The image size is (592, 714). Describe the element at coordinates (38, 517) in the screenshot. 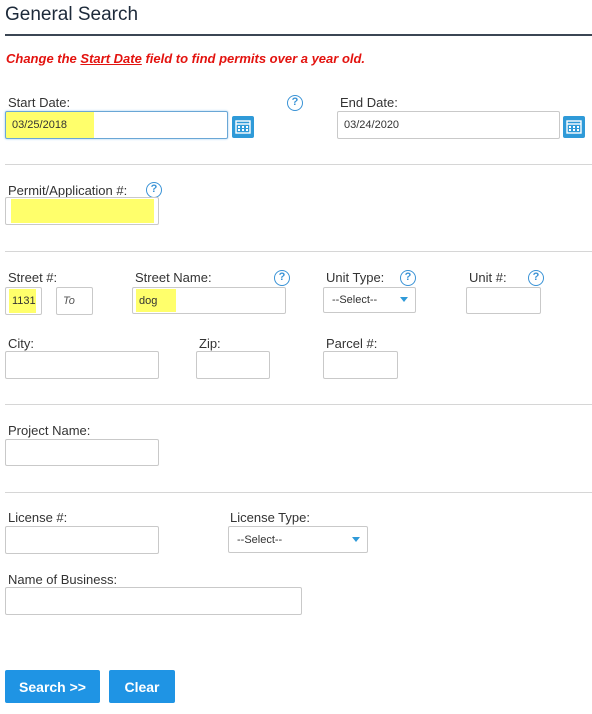

I see `license-number-label: License #:` at that location.